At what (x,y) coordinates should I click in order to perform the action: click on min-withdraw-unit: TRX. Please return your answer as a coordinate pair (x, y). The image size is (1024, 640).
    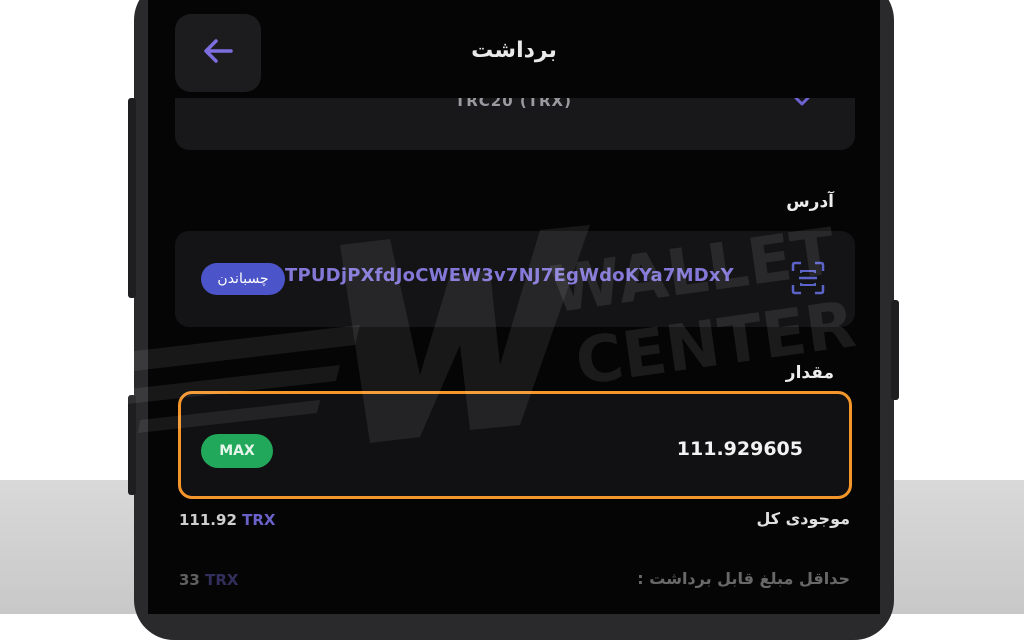
    Looking at the image, I should click on (222, 580).